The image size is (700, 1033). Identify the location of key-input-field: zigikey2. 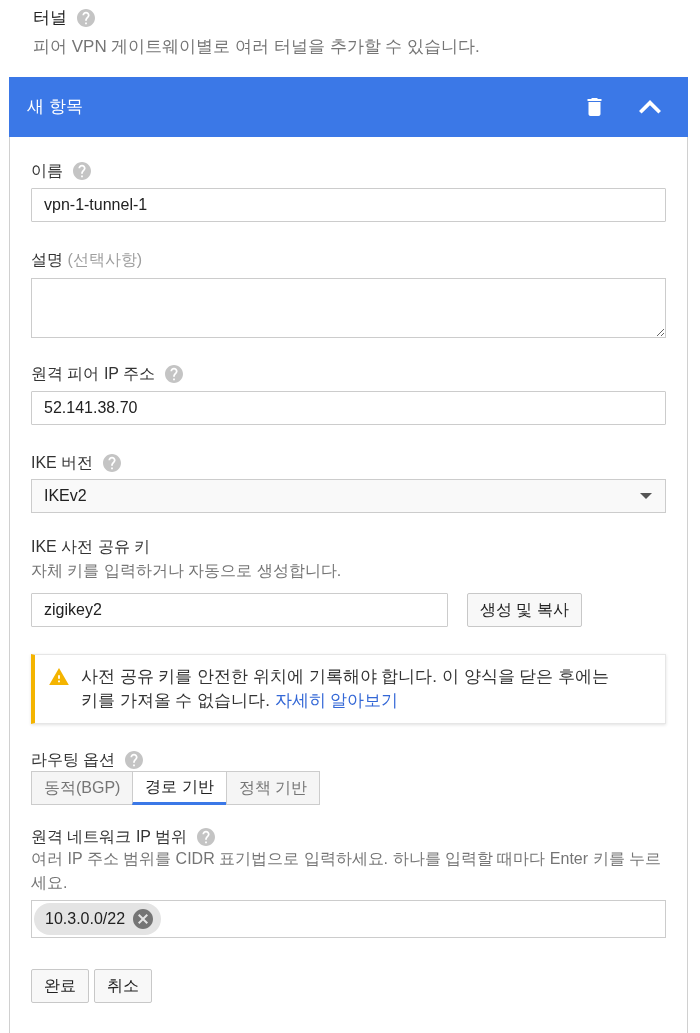
(239, 610).